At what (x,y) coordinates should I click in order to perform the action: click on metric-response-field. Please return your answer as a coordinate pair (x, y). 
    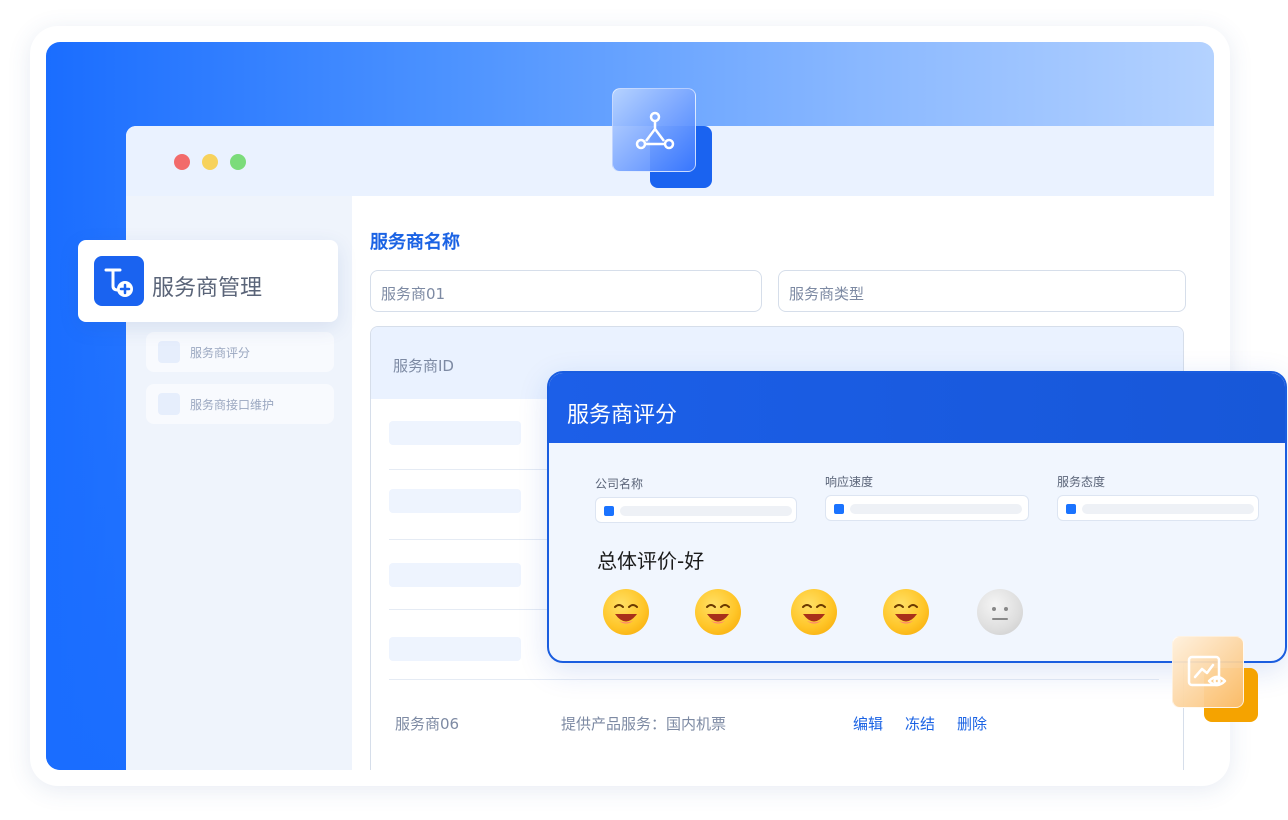
    Looking at the image, I should click on (927, 508).